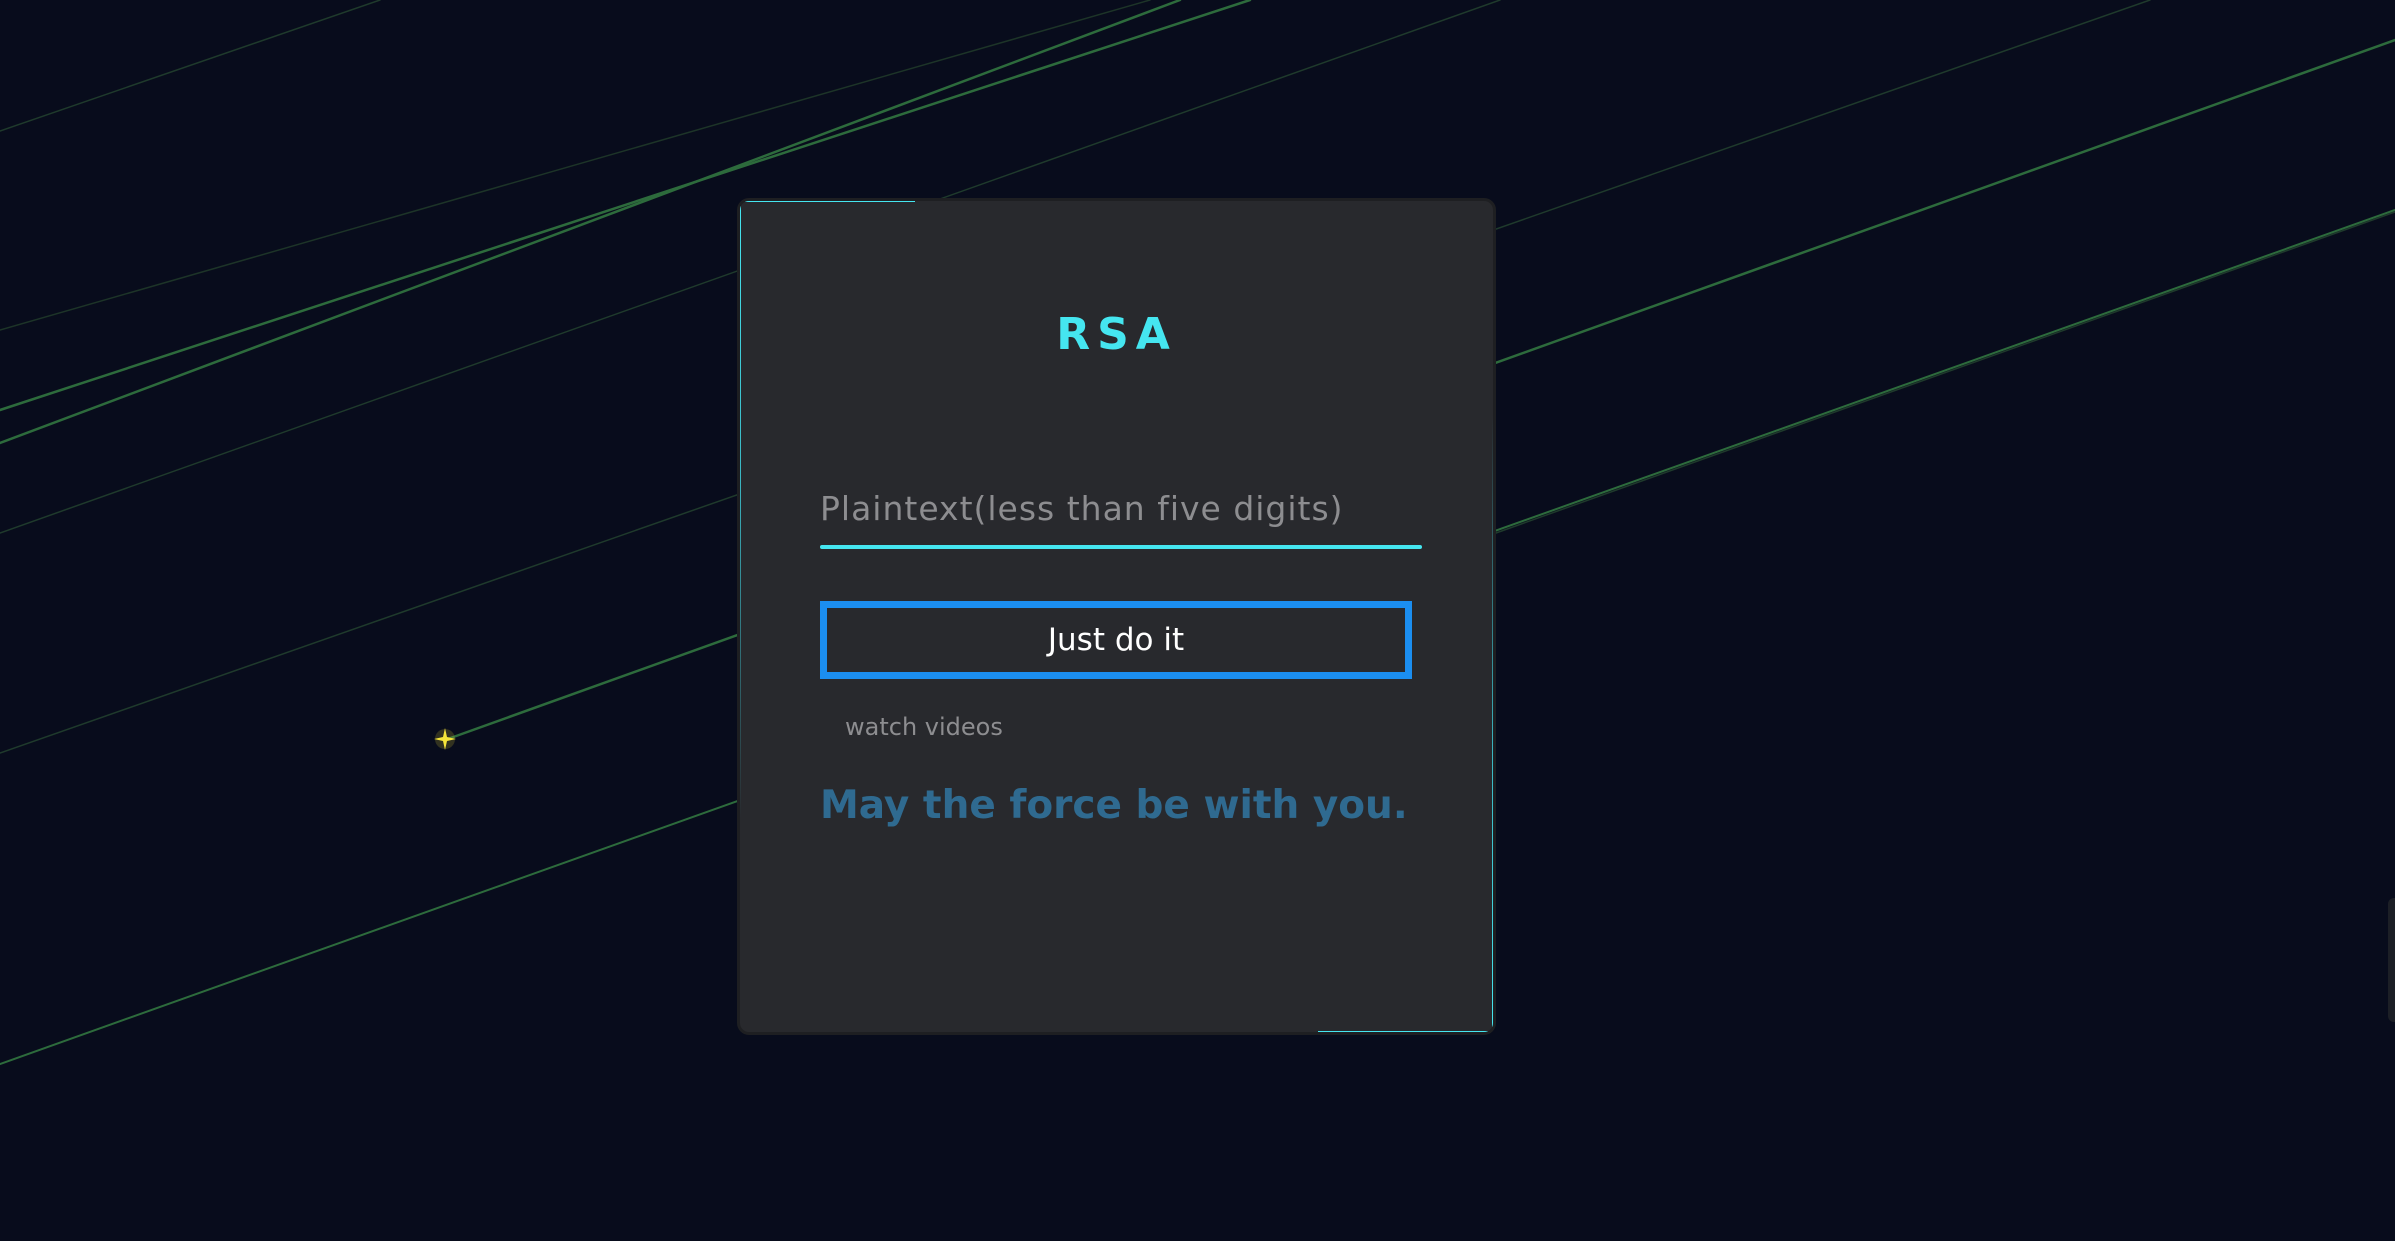  I want to click on side-scroll-handle, so click(2391, 960).